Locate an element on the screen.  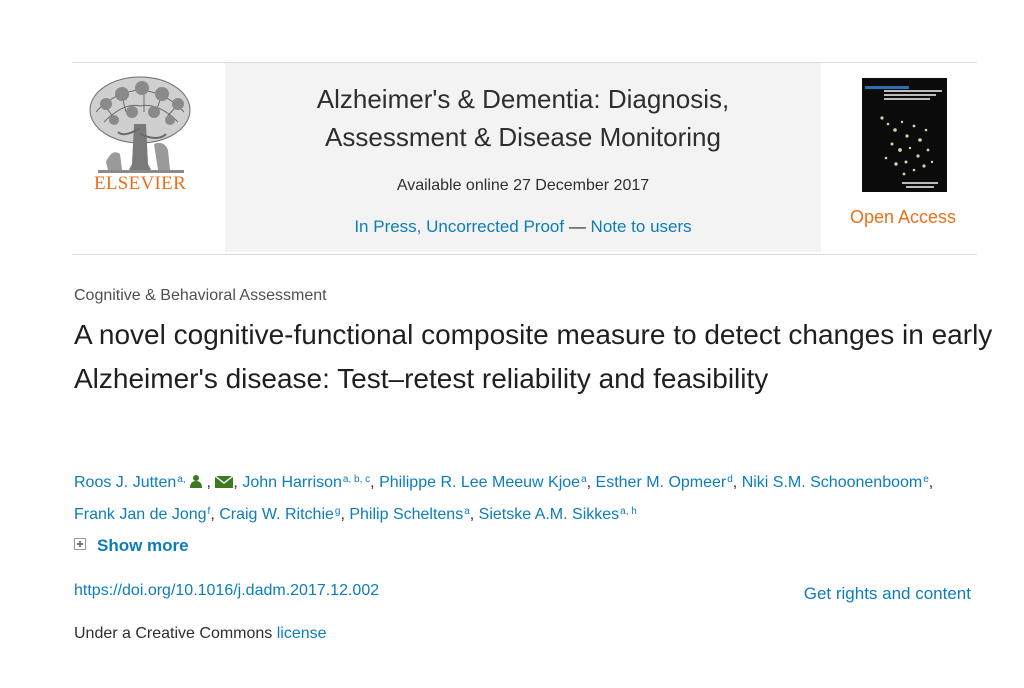
banner-bottom-divider is located at coordinates (525, 254).